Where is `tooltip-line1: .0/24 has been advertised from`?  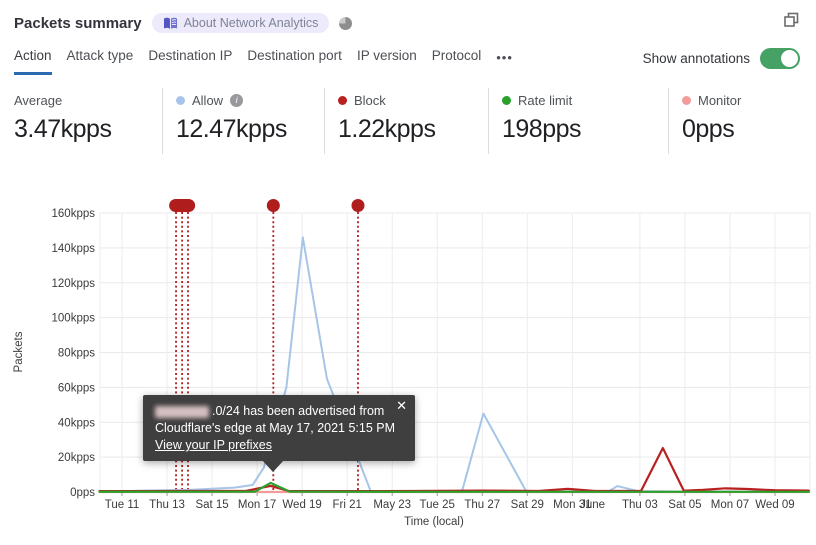 tooltip-line1: .0/24 has been advertised from is located at coordinates (298, 411).